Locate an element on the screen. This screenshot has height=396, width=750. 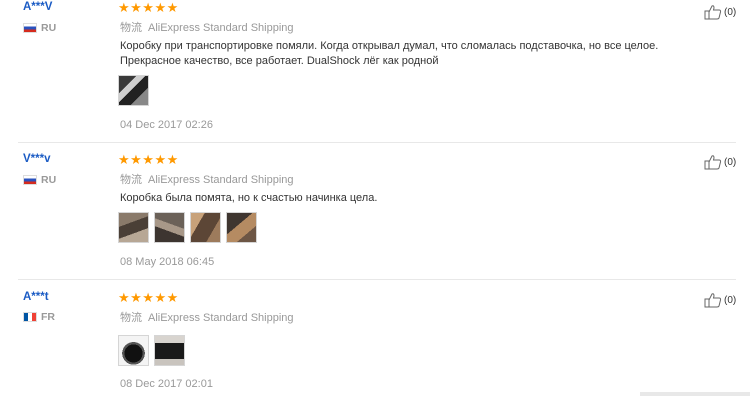
france-flag-icon is located at coordinates (30, 317).